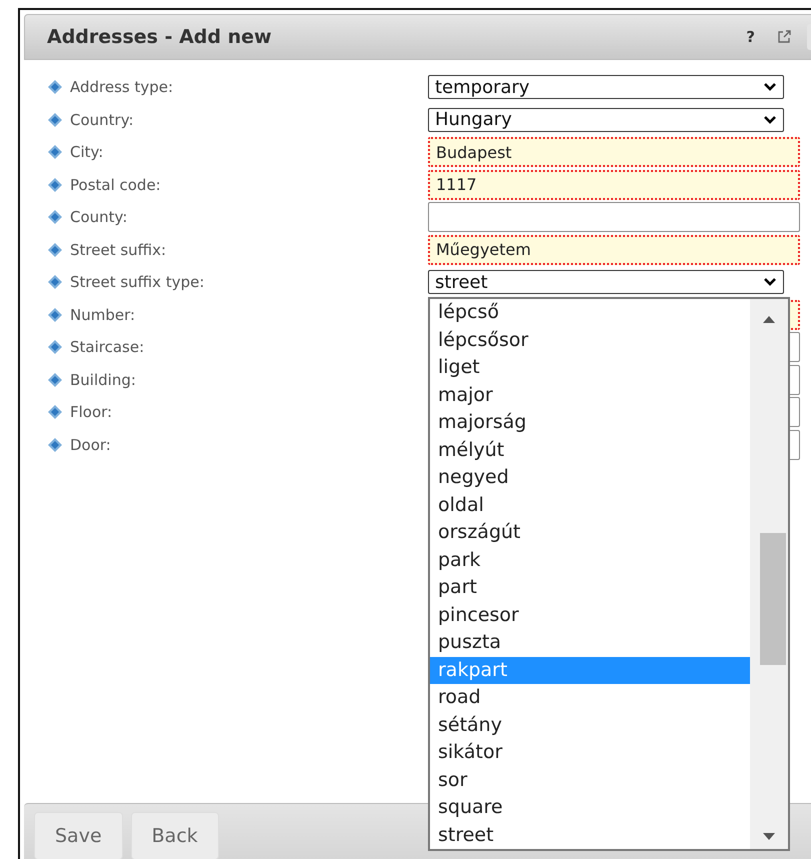 The height and width of the screenshot is (859, 811). I want to click on dropdown-option: sor, so click(590, 780).